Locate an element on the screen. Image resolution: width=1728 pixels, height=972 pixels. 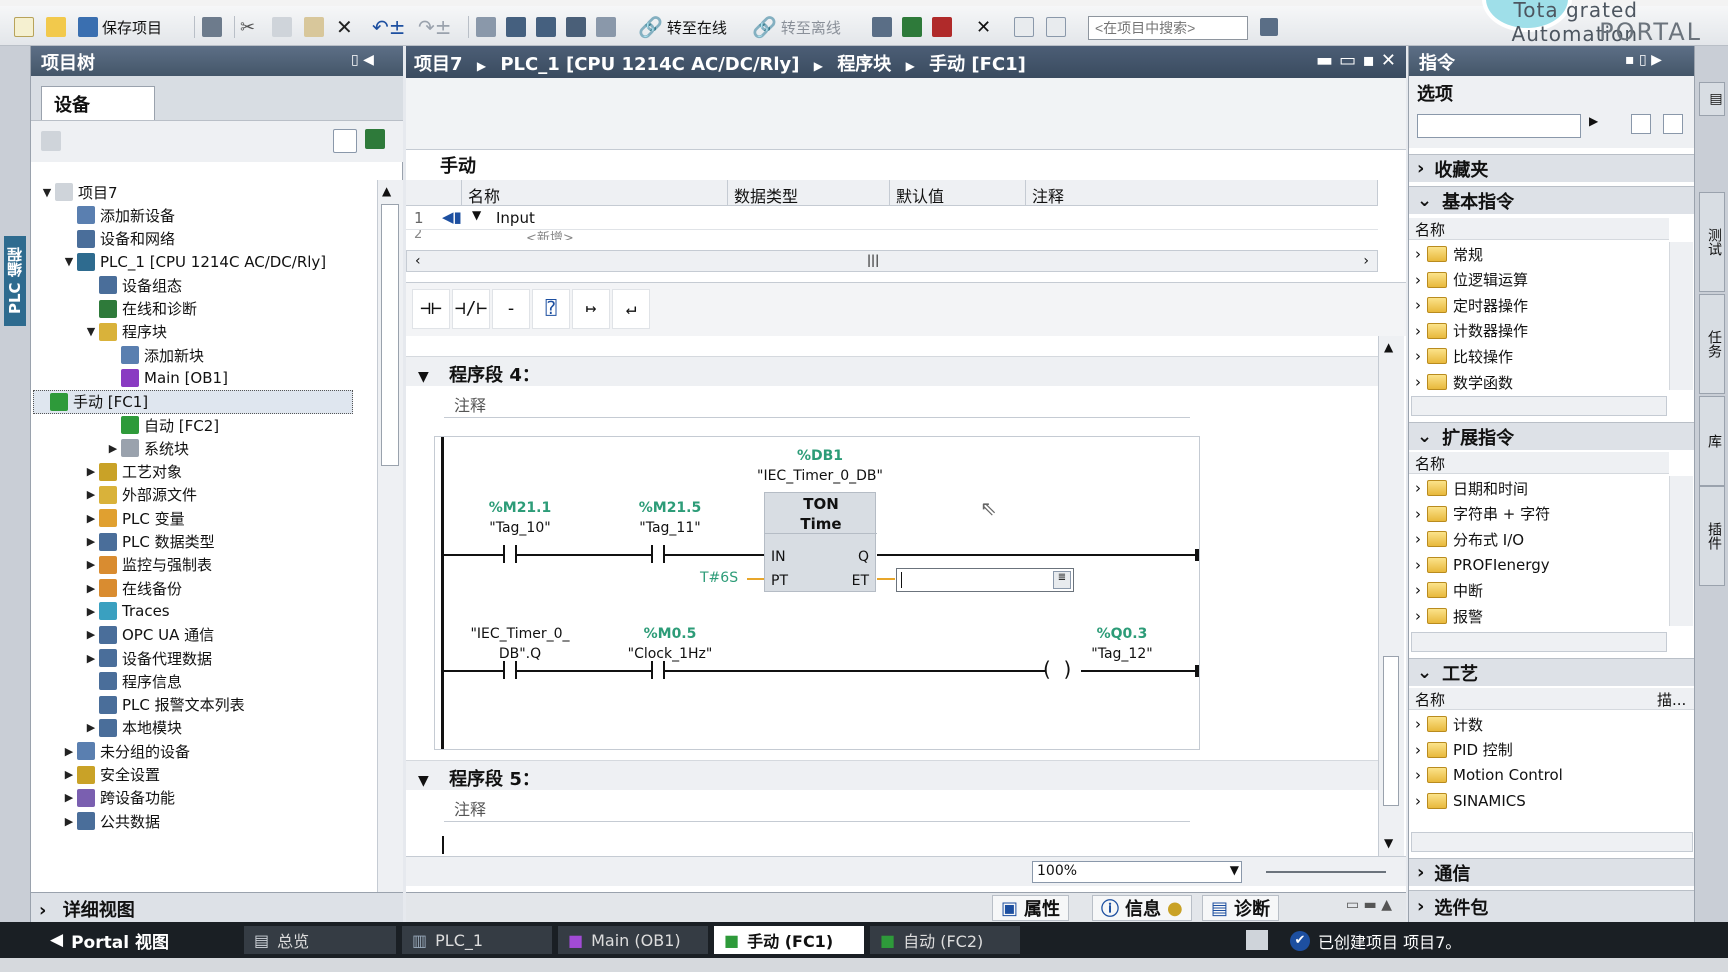
contact1-name: "Tag_10" is located at coordinates (520, 528).